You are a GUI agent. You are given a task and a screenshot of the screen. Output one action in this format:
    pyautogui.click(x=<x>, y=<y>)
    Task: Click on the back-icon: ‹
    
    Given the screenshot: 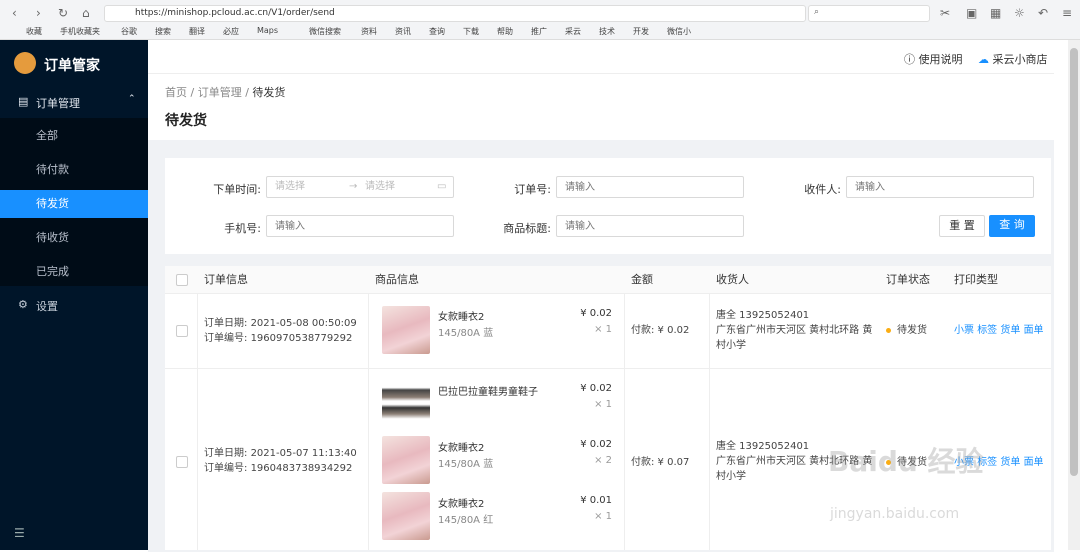 What is the action you would take?
    pyautogui.click(x=14, y=13)
    